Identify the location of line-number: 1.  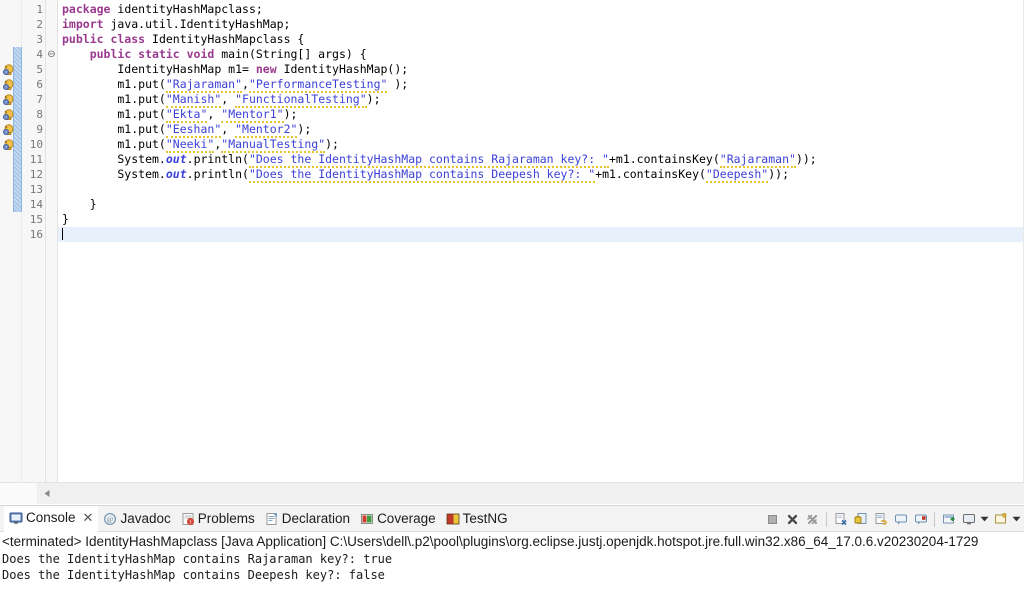
(39, 9).